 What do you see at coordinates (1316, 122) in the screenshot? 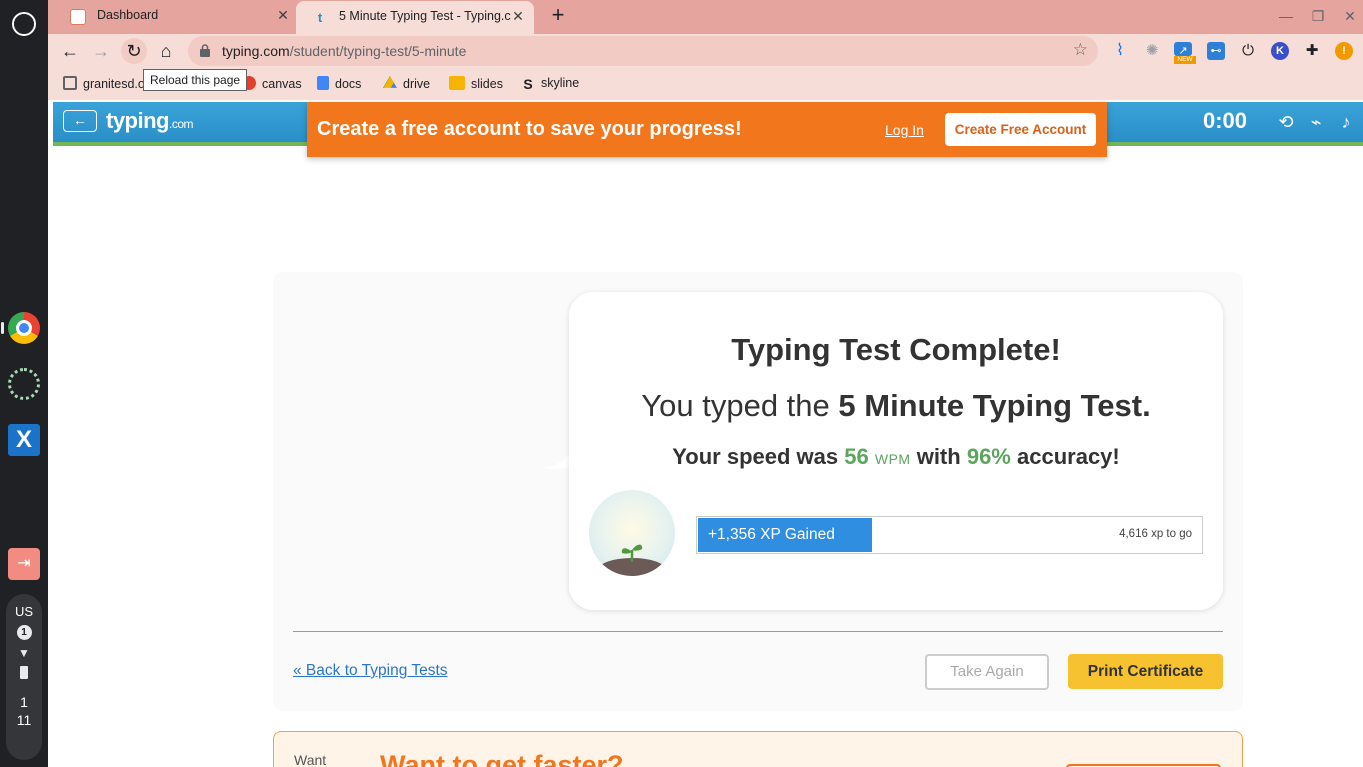
I see `chart-off-icon: ⌁` at bounding box center [1316, 122].